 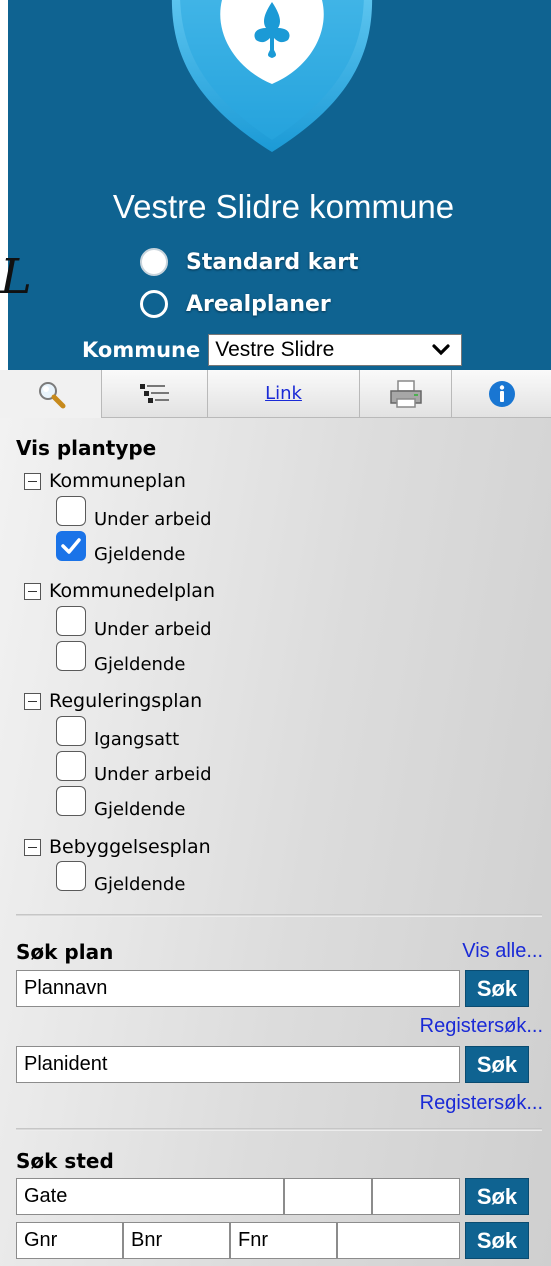 I want to click on kommune-row: Kommune Vestre Slidre, so click(x=272, y=350).